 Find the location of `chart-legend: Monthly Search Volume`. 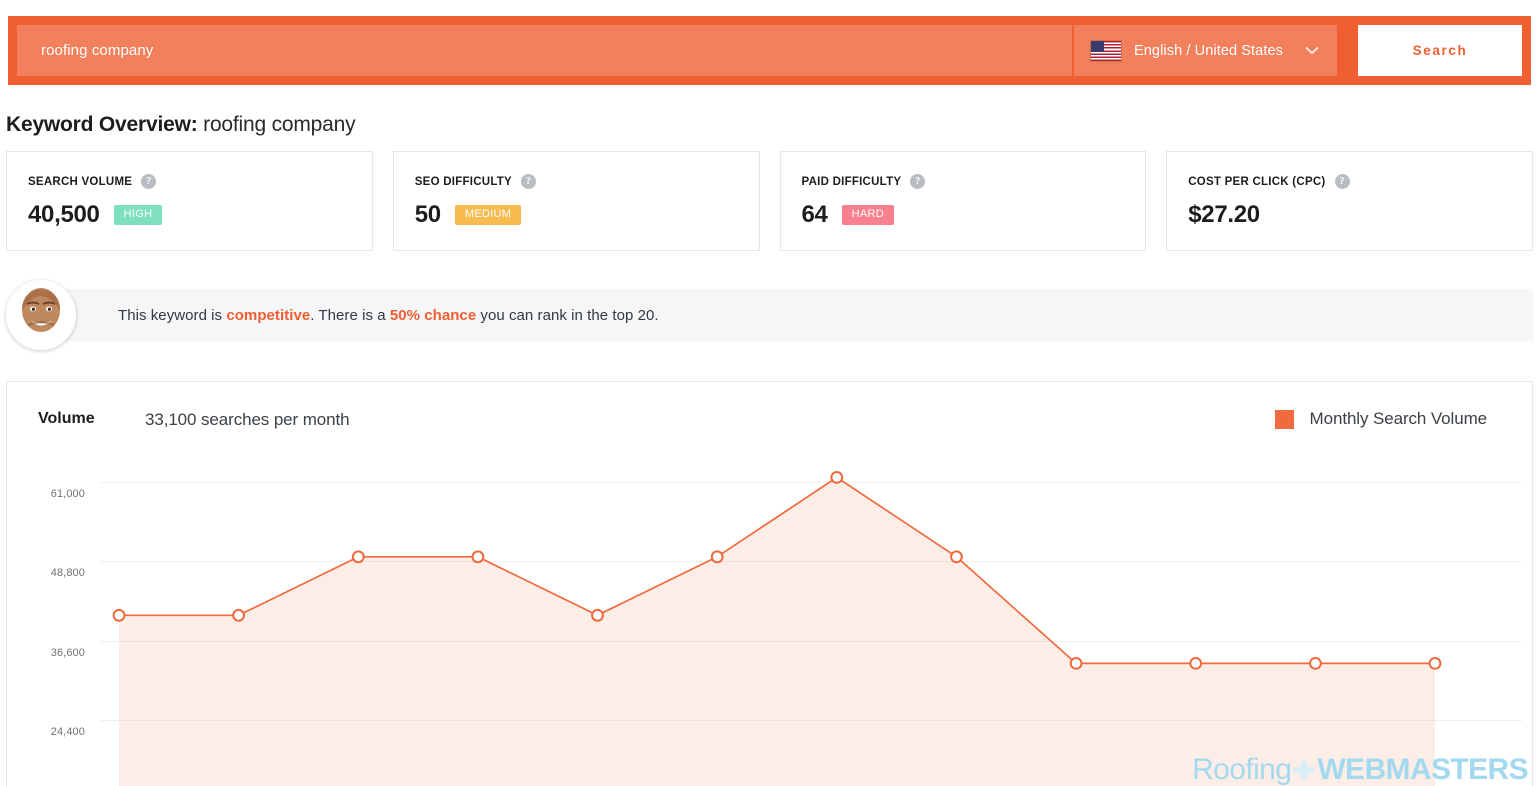

chart-legend: Monthly Search Volume is located at coordinates (1381, 419).